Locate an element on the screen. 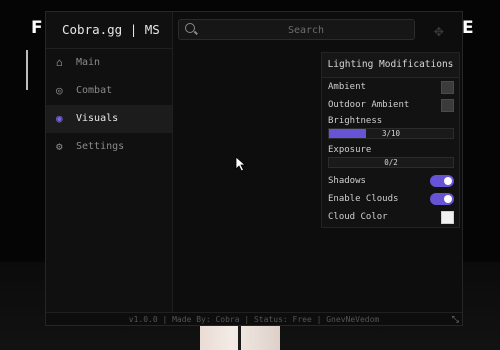 Image resolution: width=500 pixels, height=350 pixels. outdoor-ambient-row: Outdoor Ambient is located at coordinates (390, 105).